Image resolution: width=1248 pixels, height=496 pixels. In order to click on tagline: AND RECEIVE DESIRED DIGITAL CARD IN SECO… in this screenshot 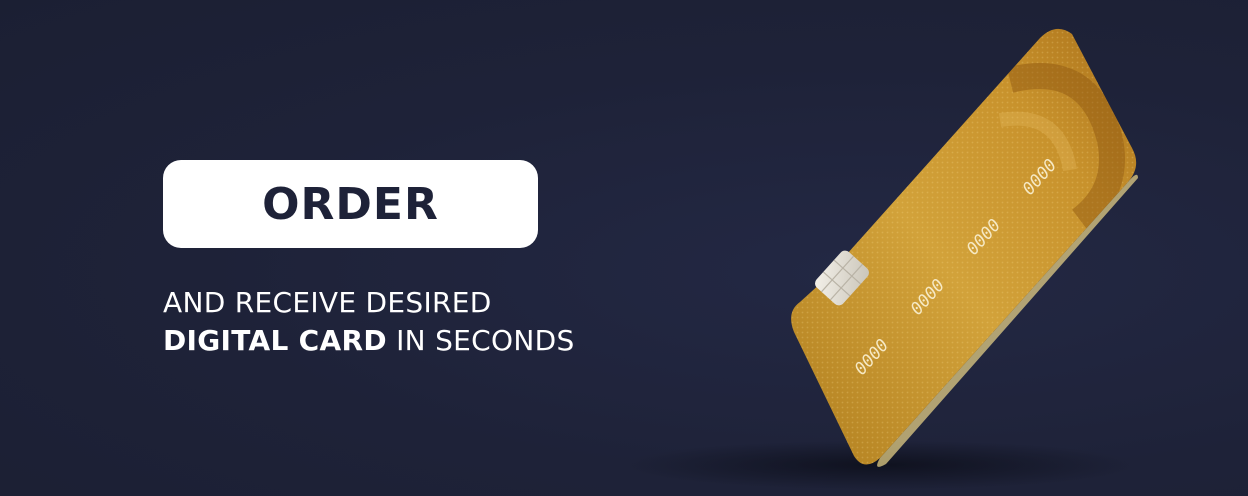, I will do `click(369, 322)`.